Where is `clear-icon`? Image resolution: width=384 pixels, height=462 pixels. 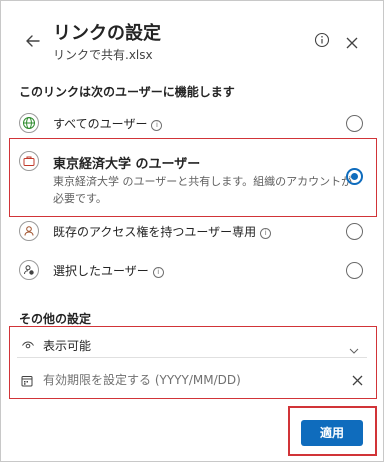 clear-icon is located at coordinates (357, 378).